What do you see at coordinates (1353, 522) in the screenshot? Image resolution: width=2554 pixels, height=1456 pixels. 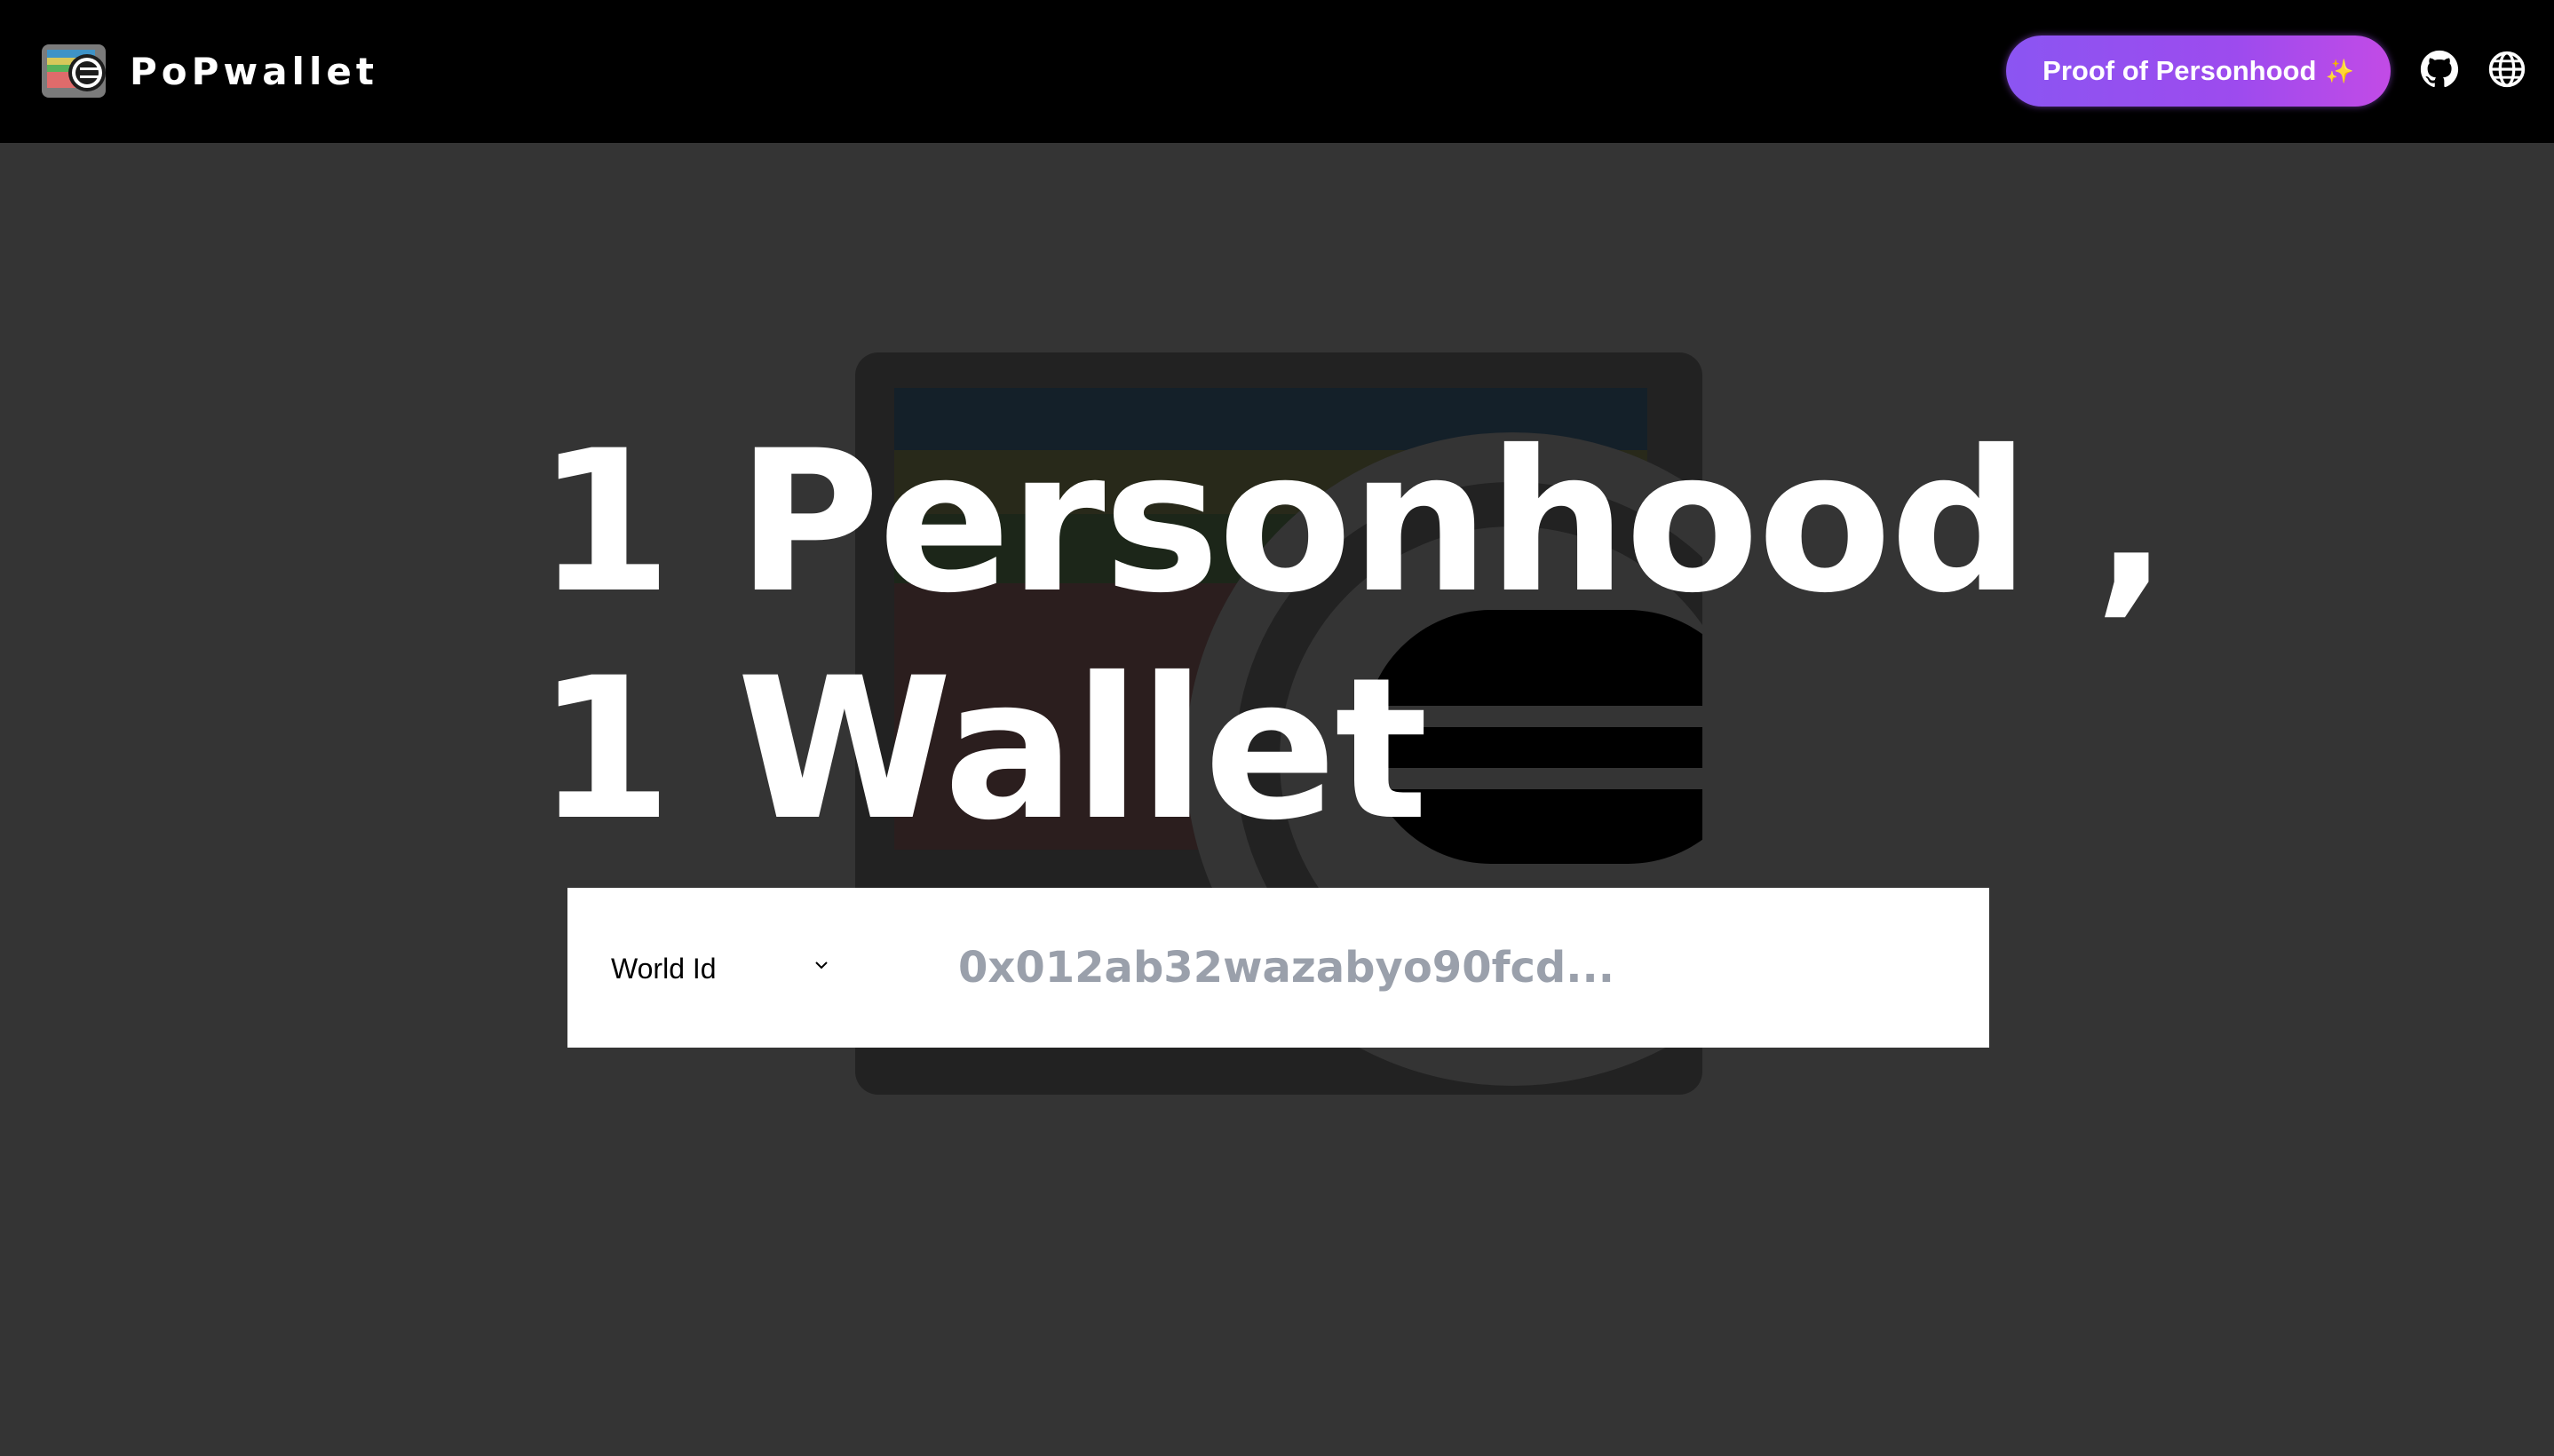 I see `hero-headline-line-1: 1 Personhood ,` at bounding box center [1353, 522].